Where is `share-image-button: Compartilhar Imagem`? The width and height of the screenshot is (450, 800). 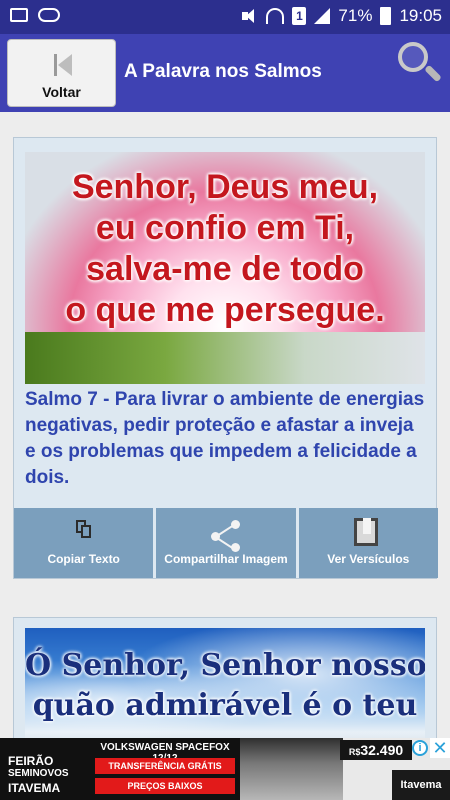
share-image-button: Compartilhar Imagem is located at coordinates (226, 543).